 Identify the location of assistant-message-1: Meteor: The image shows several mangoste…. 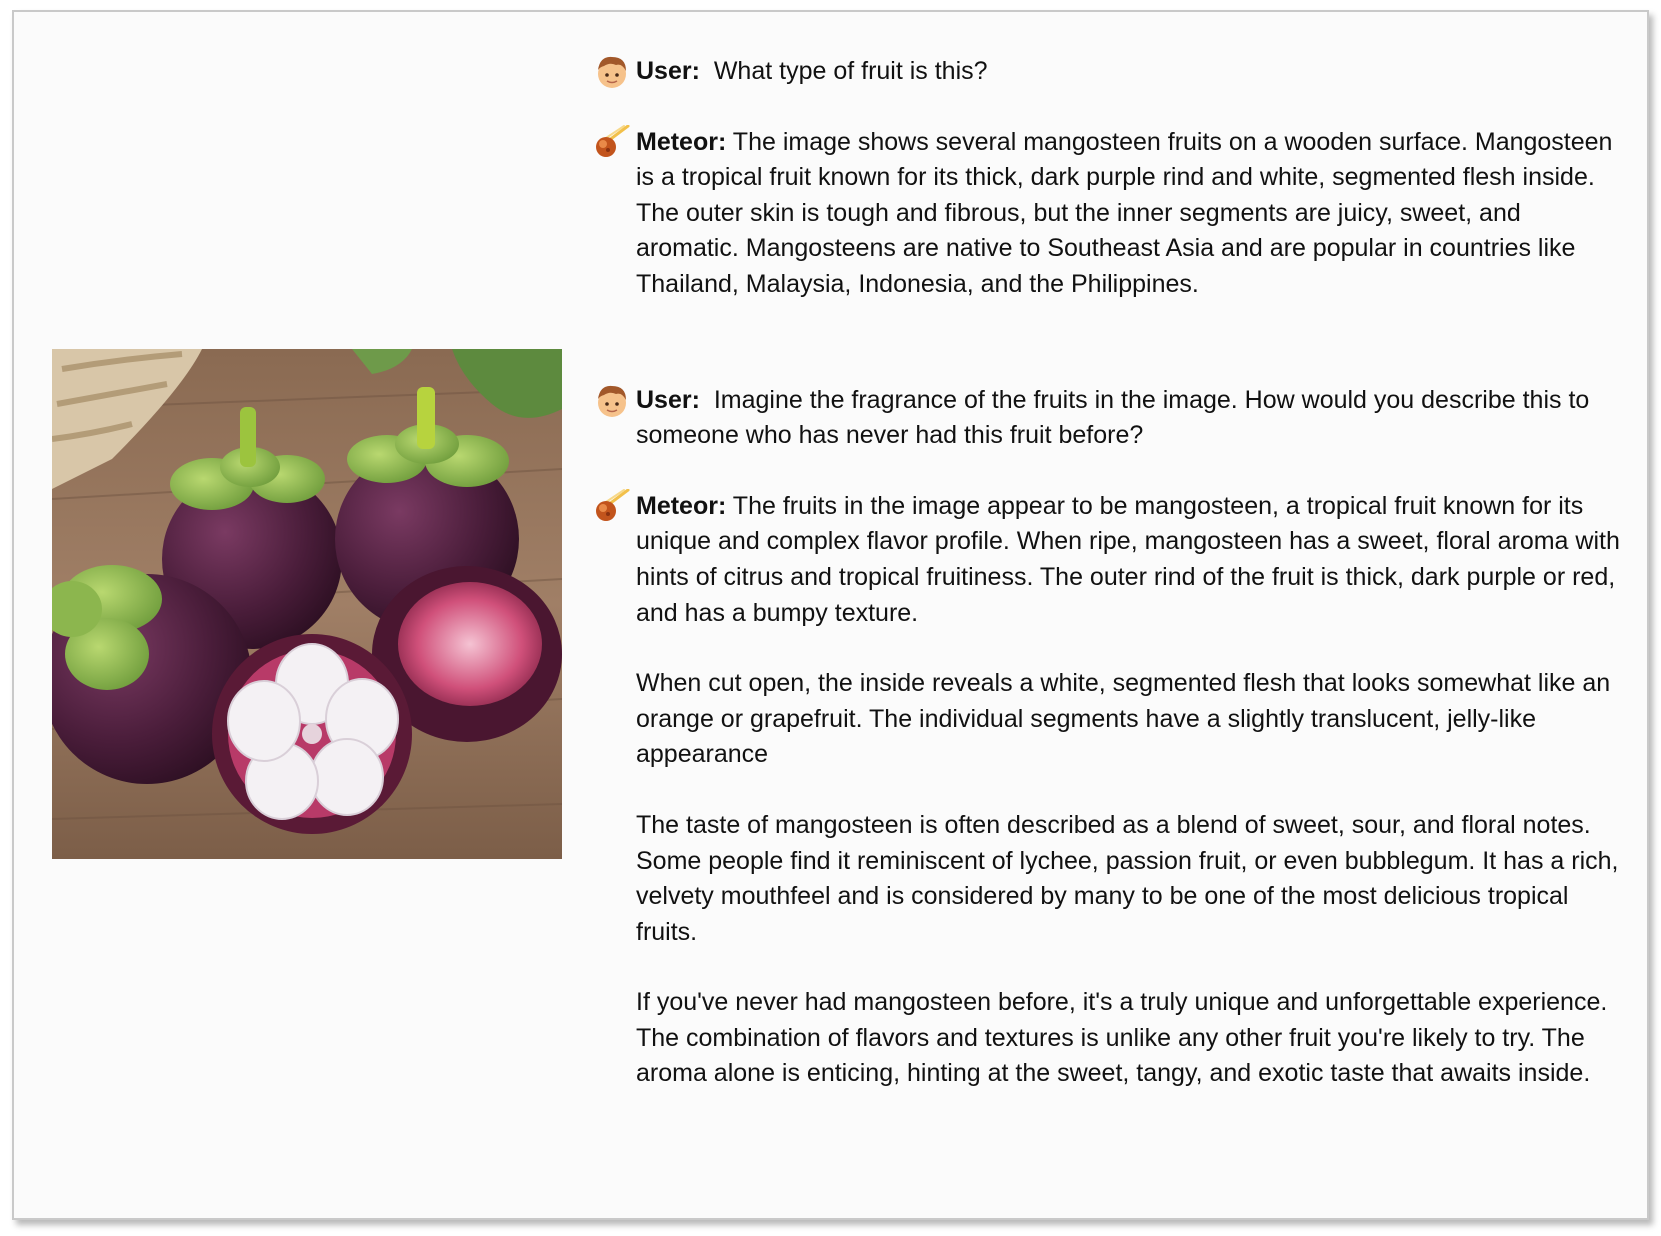
(1109, 213).